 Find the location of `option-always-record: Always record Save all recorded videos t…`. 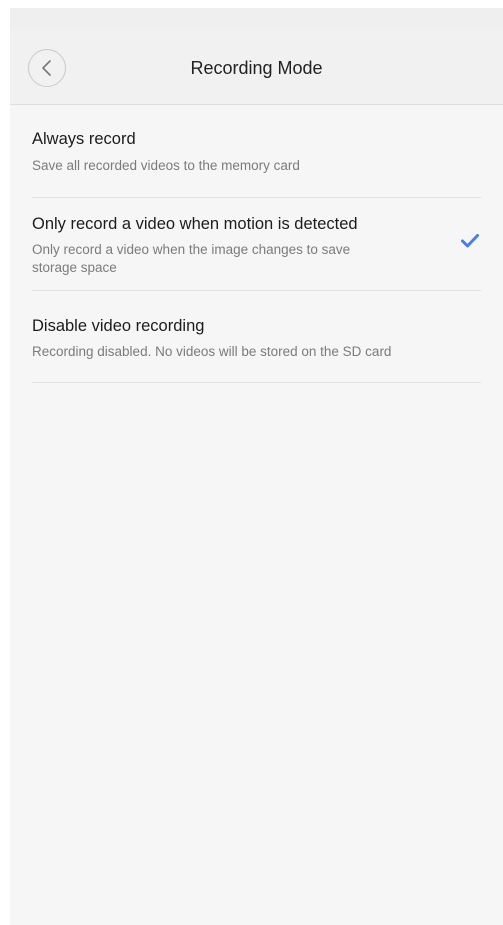

option-always-record: Always record Save all recorded videos t… is located at coordinates (256, 151).